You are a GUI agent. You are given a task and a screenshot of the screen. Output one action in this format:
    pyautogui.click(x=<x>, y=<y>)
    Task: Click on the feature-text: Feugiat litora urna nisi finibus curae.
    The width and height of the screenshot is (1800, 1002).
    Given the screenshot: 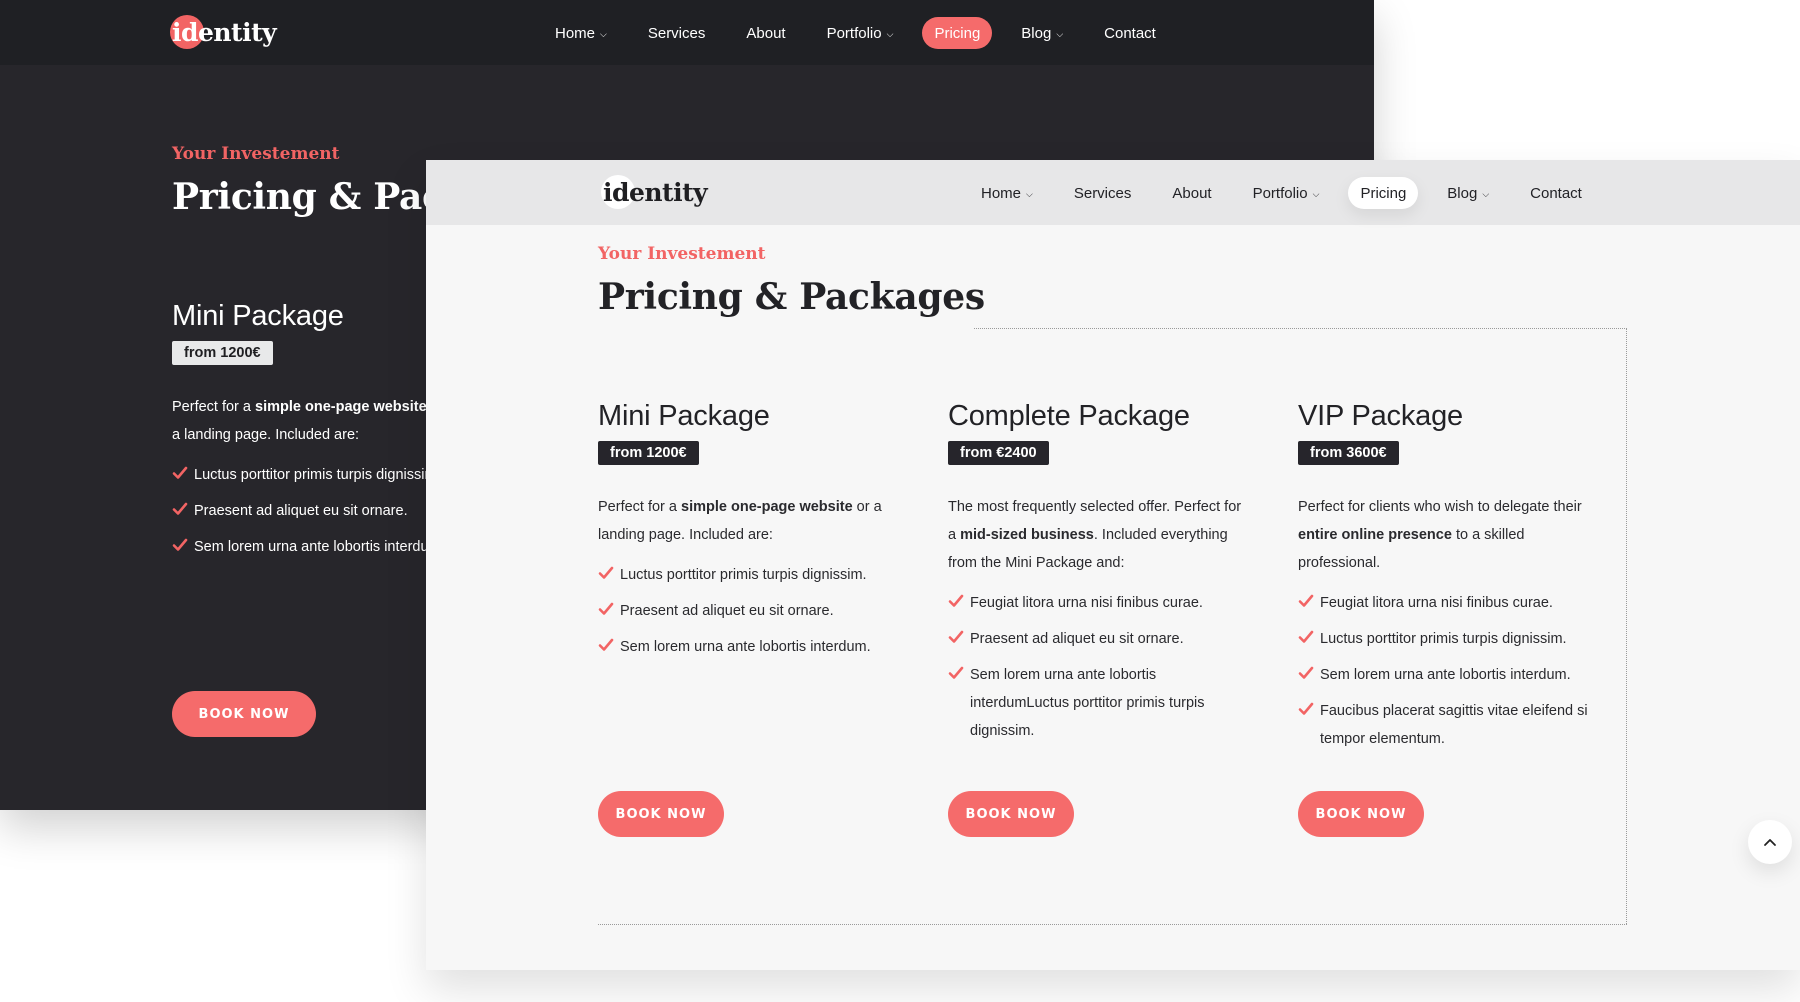 What is the action you would take?
    pyautogui.click(x=1436, y=603)
    